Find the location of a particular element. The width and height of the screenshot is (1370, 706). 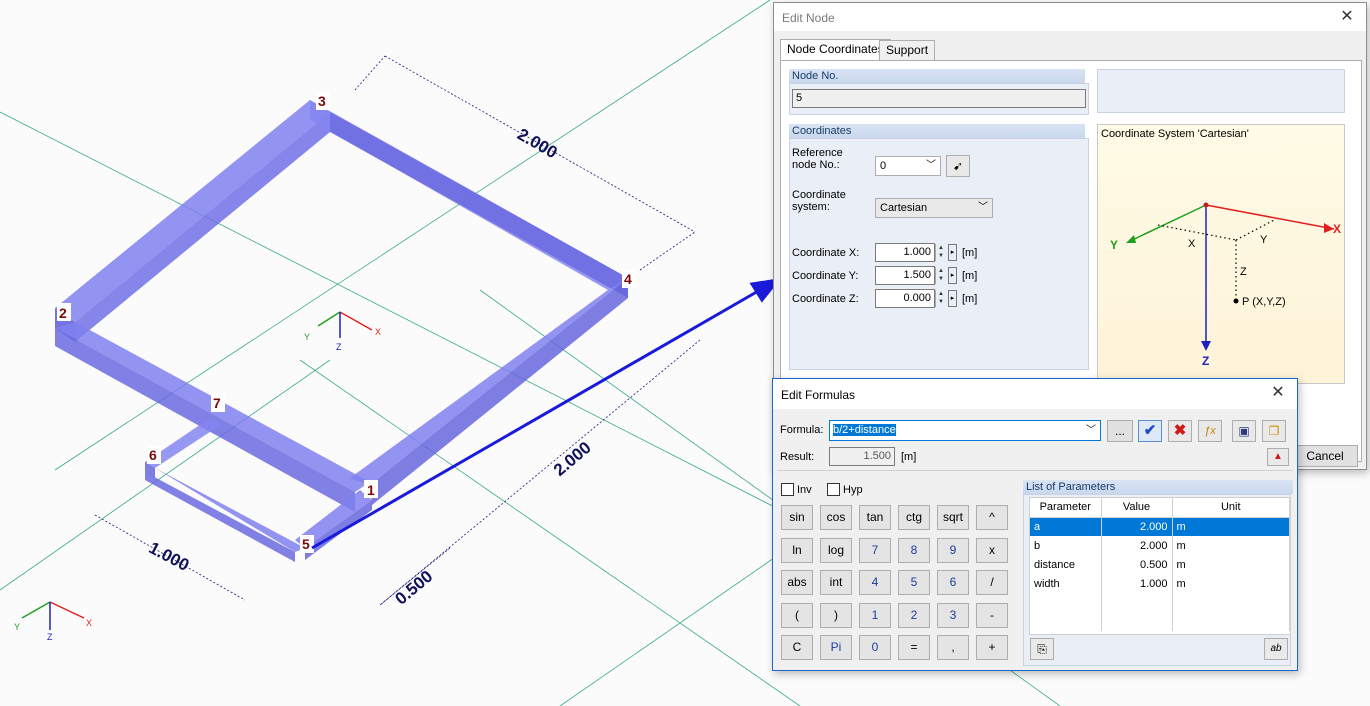

table-row: width 1.000 m is located at coordinates (1160, 583).